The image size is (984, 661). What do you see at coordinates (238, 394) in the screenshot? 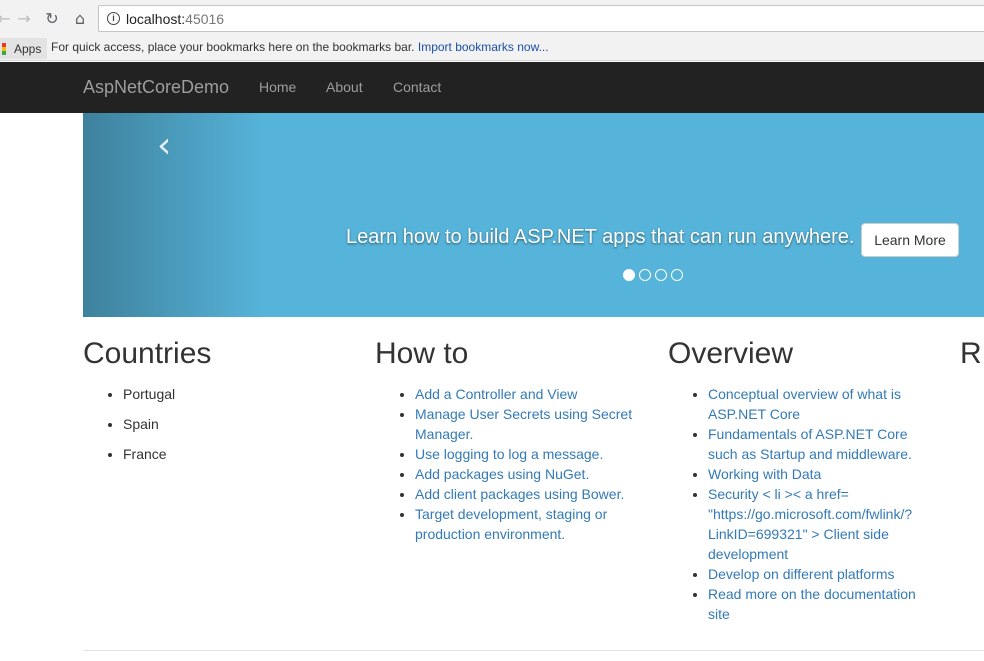
I see `list-item: Portugal` at bounding box center [238, 394].